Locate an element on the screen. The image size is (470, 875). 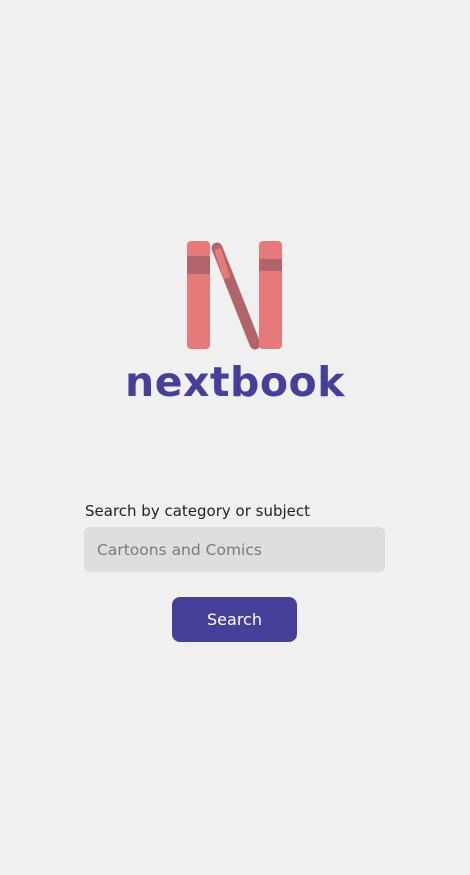
brand-wordmark: nextbook is located at coordinates (235, 382).